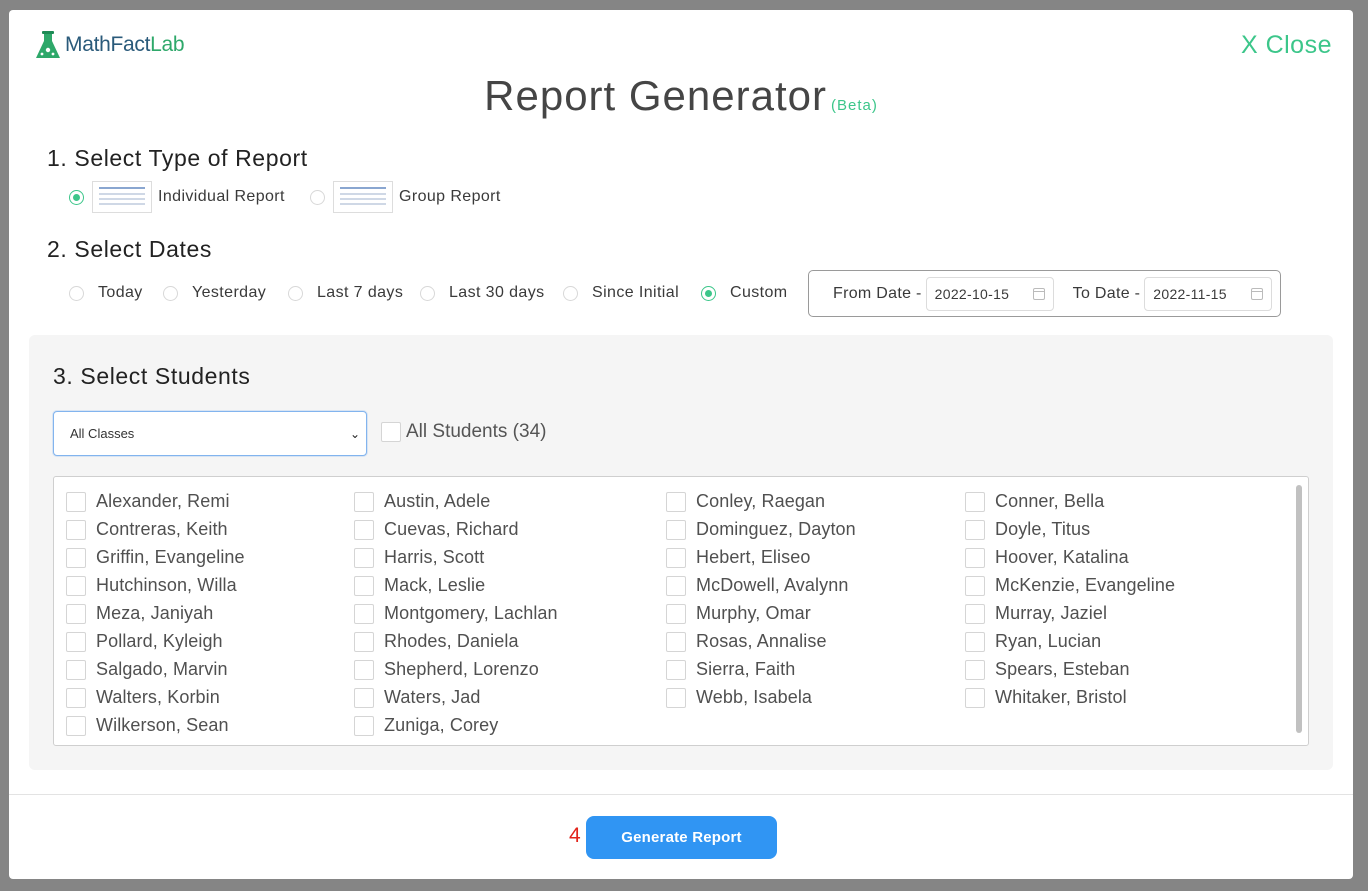  What do you see at coordinates (761, 529) in the screenshot?
I see `student-item: Dominguez, Dayton` at bounding box center [761, 529].